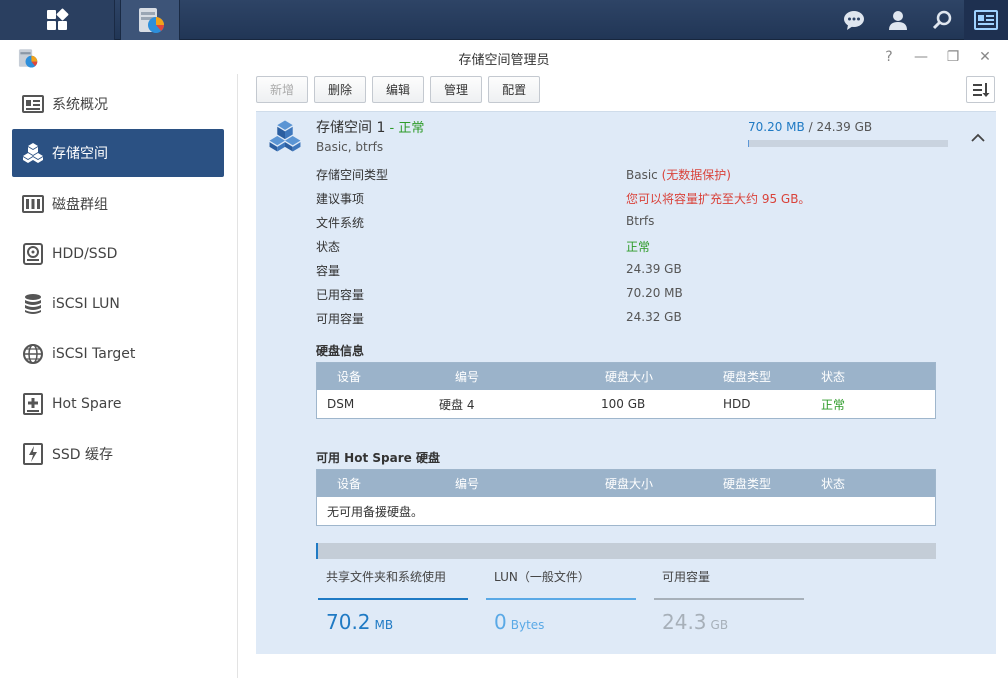  Describe the element at coordinates (719, 625) in the screenshot. I see `stat-unit: GB` at that location.